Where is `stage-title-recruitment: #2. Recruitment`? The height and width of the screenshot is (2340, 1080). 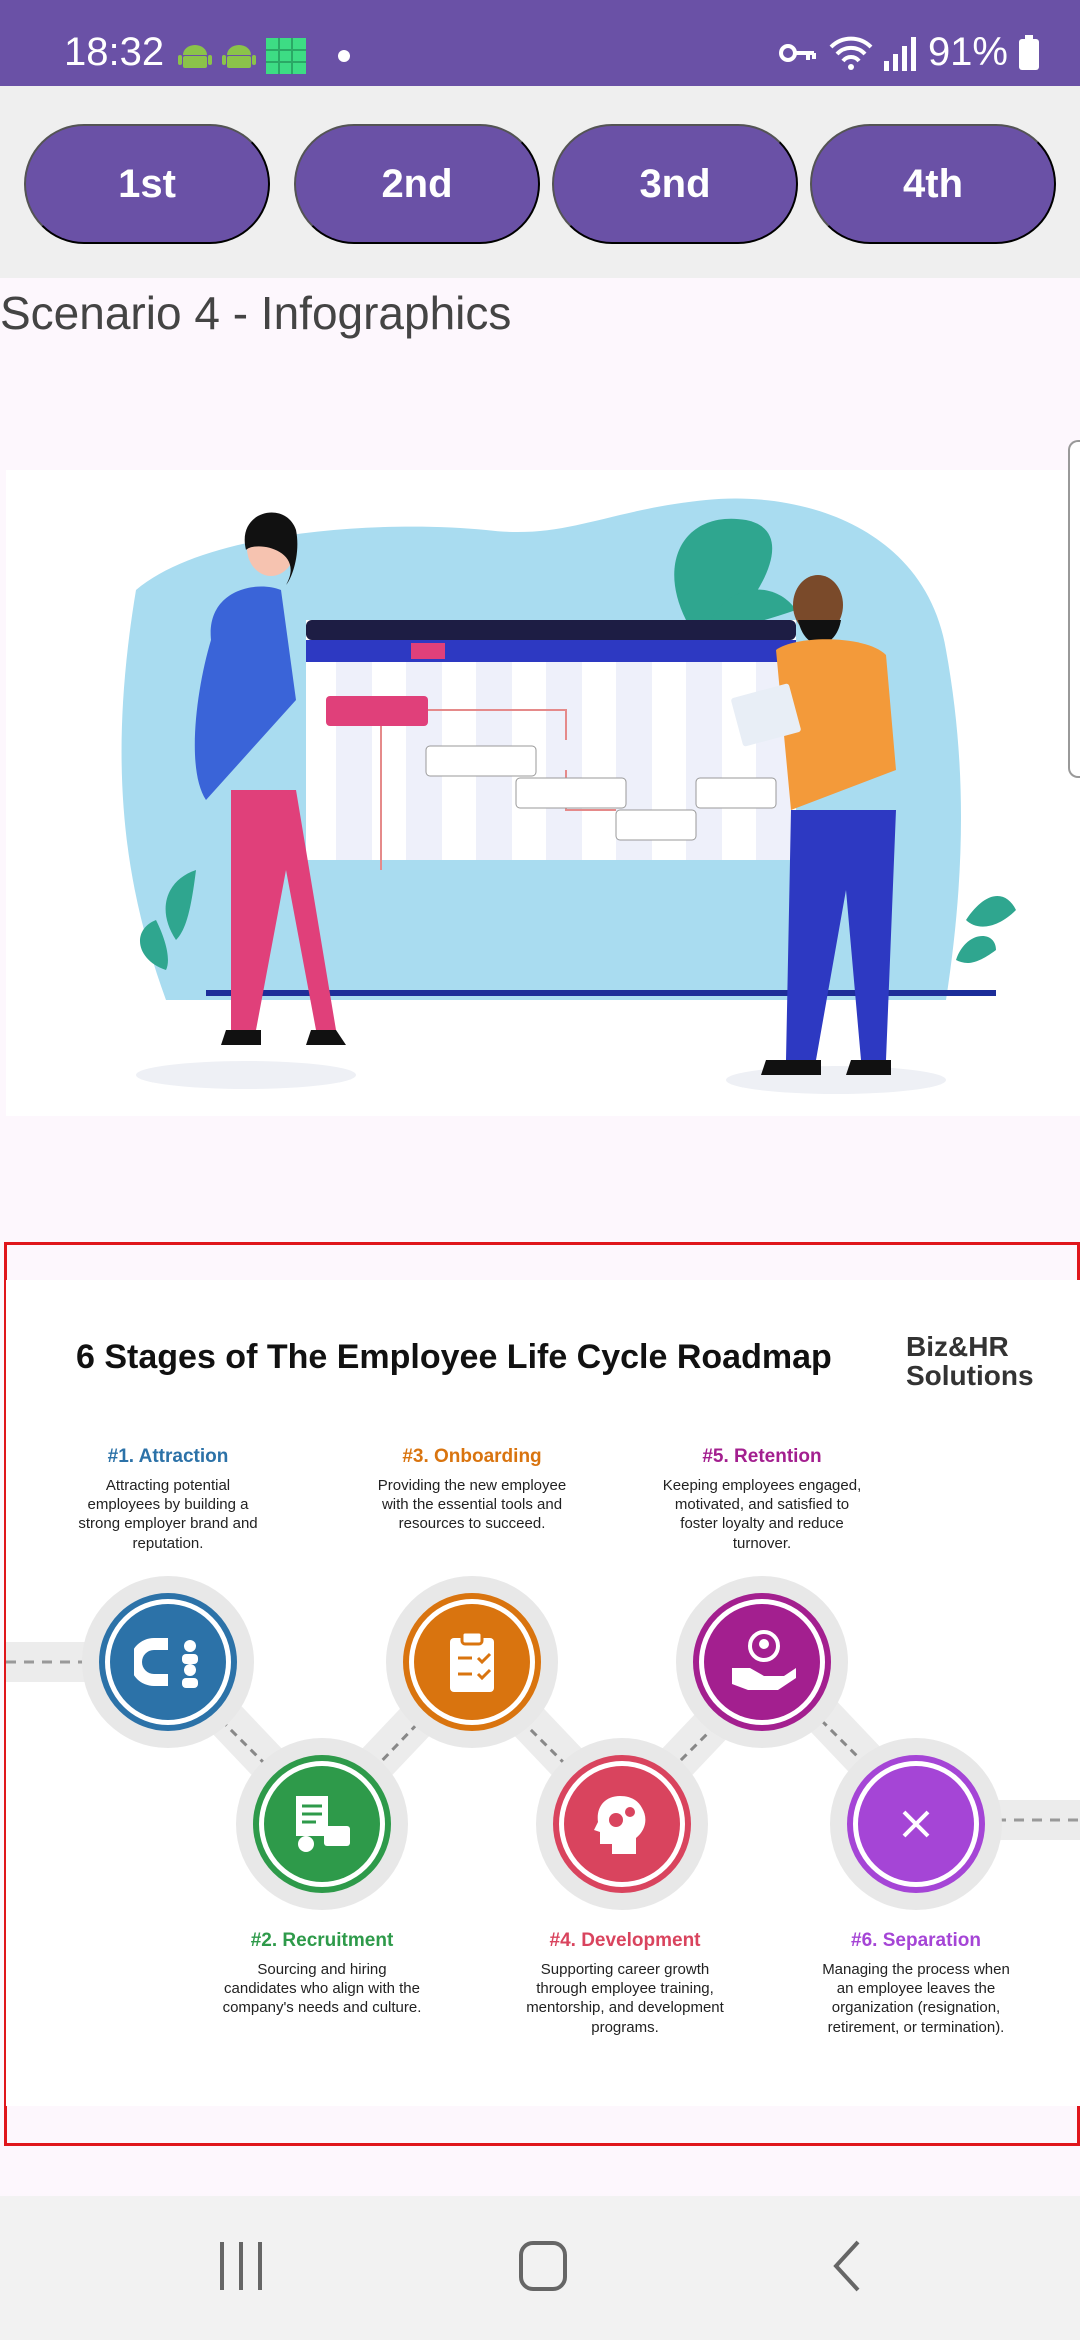
stage-title-recruitment: #2. Recruitment is located at coordinates (322, 1940).